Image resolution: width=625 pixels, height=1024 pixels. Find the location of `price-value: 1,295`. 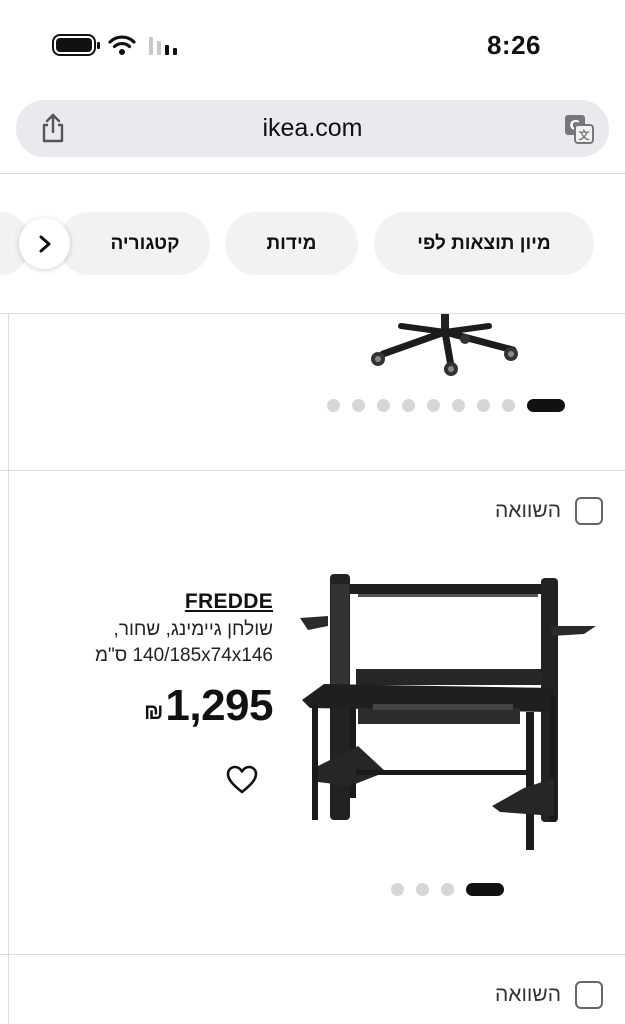

price-value: 1,295 is located at coordinates (219, 705).